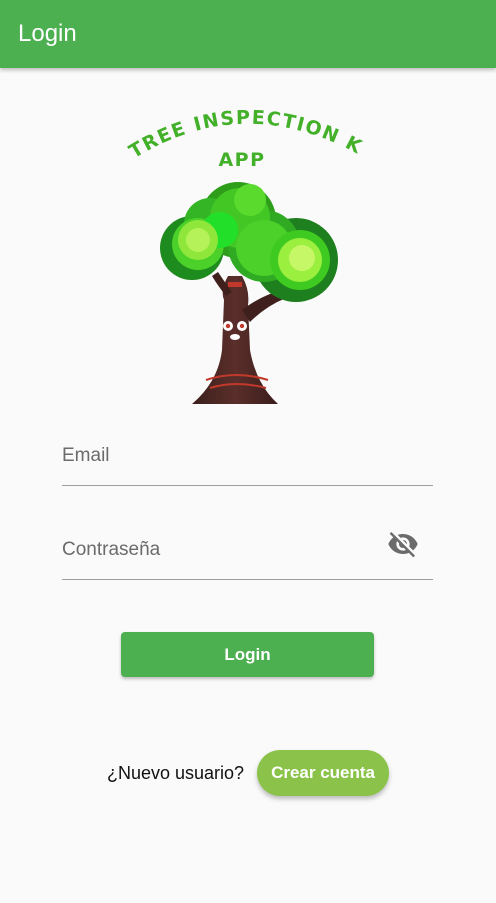 Image resolution: width=496 pixels, height=903 pixels. I want to click on email-field, so click(247, 457).